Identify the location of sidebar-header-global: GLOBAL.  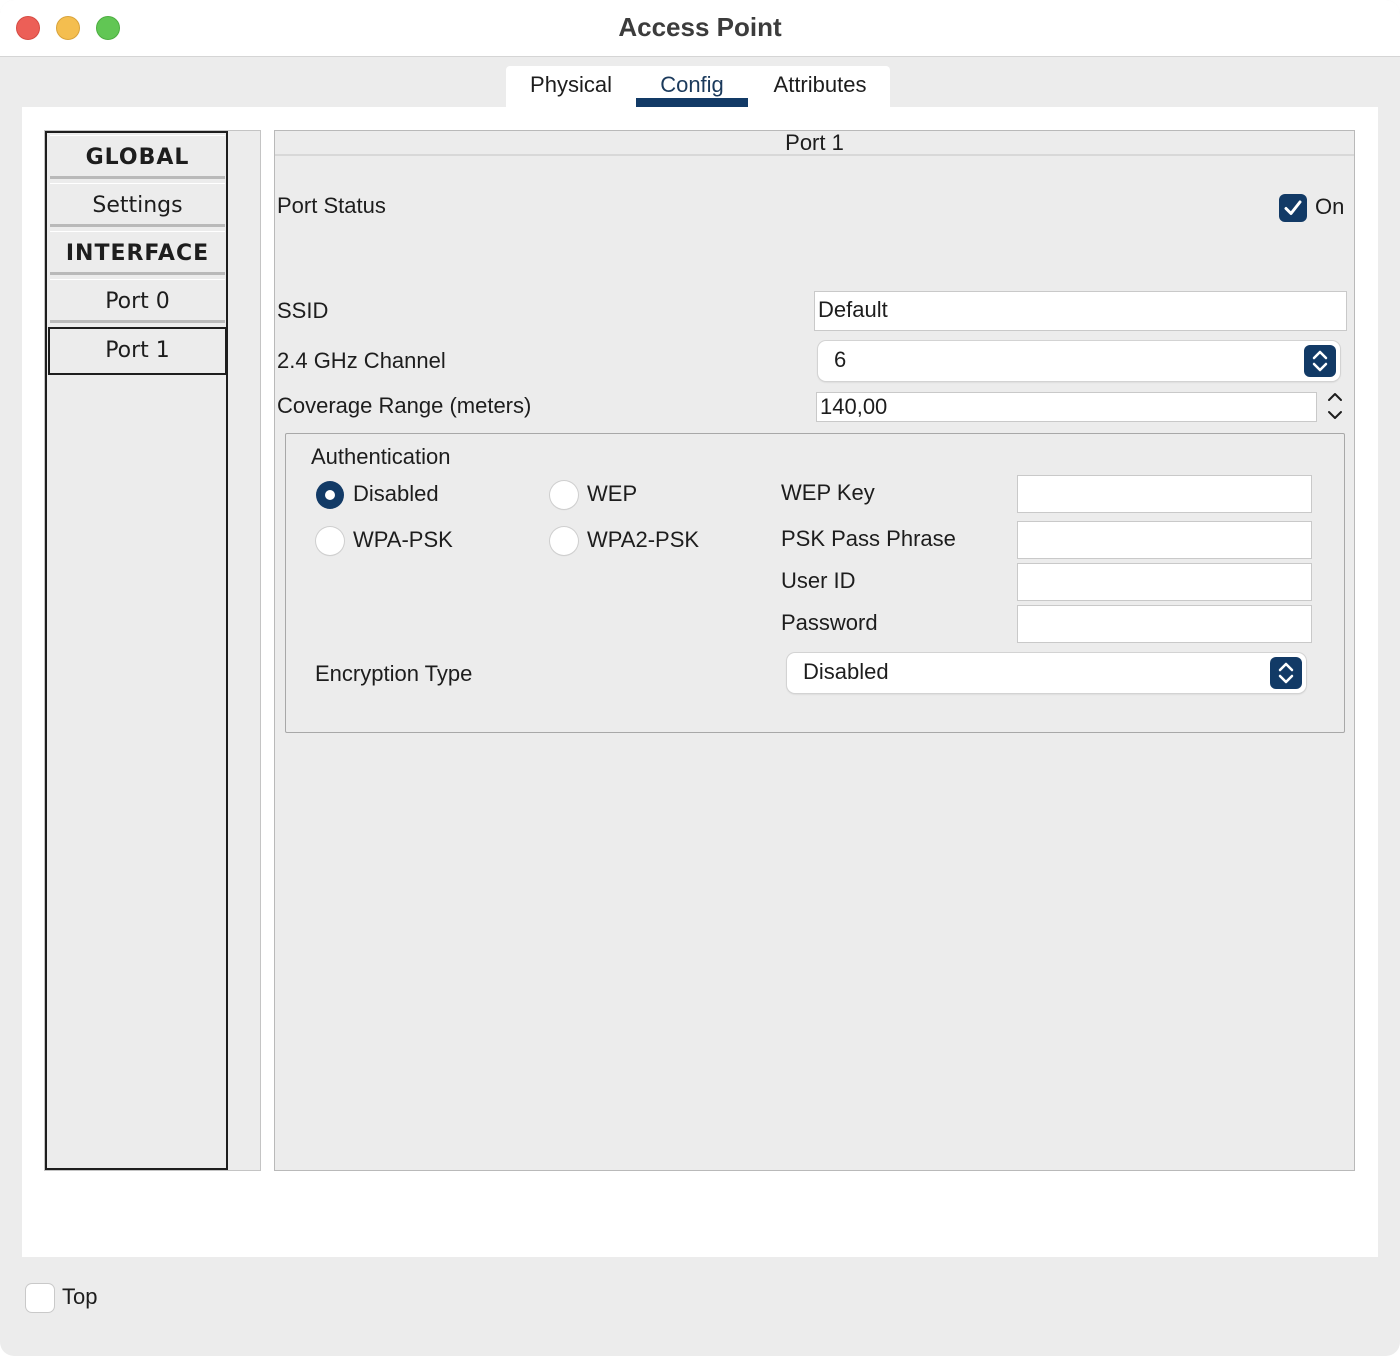
(137, 157).